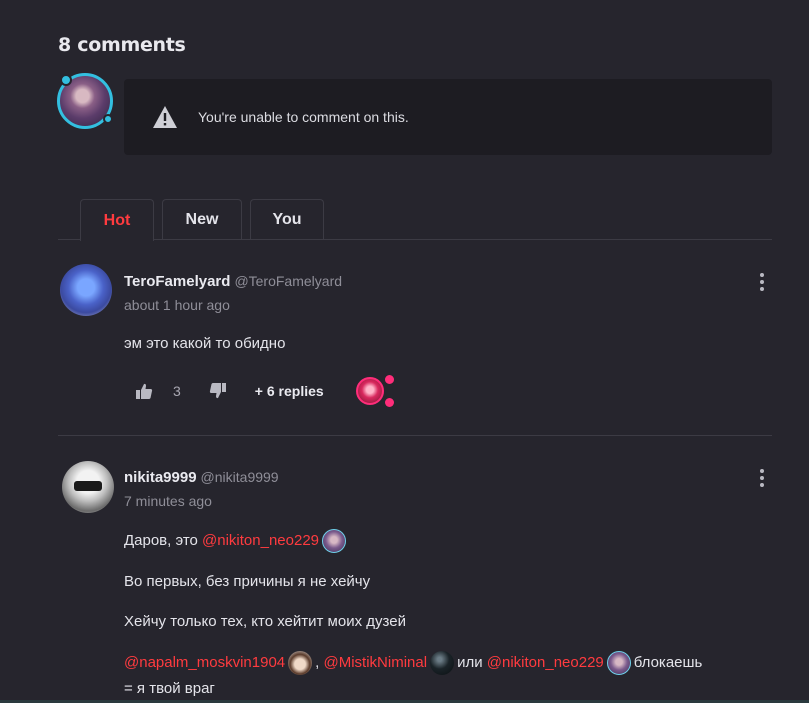  I want to click on author-handle: @TeroFamelyard, so click(288, 281).